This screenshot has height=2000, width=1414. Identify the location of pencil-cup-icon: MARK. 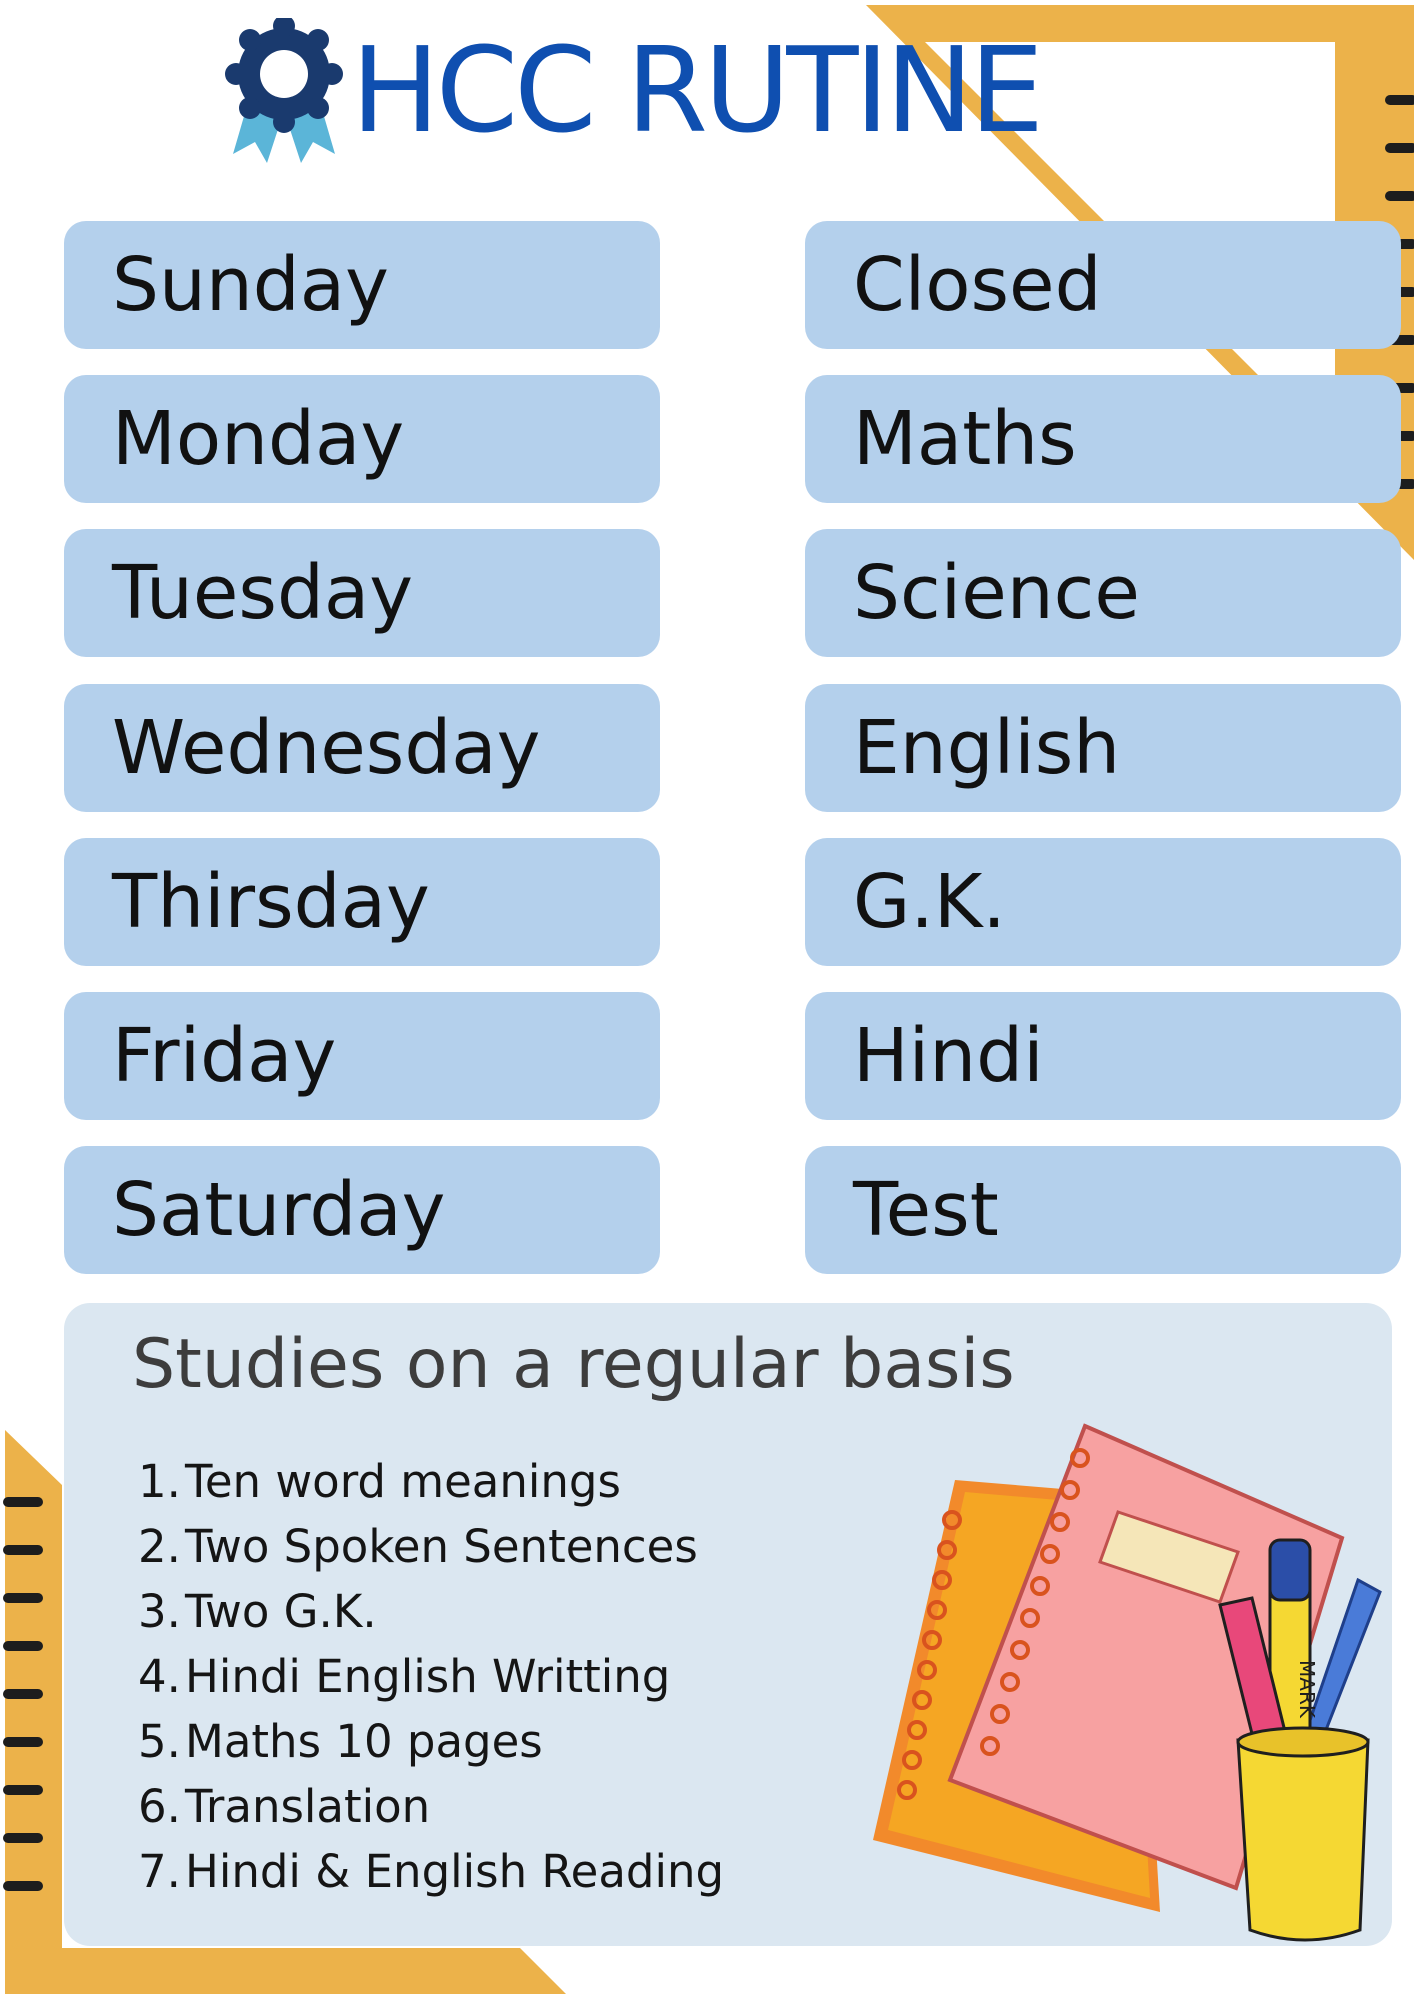
(1300, 1740).